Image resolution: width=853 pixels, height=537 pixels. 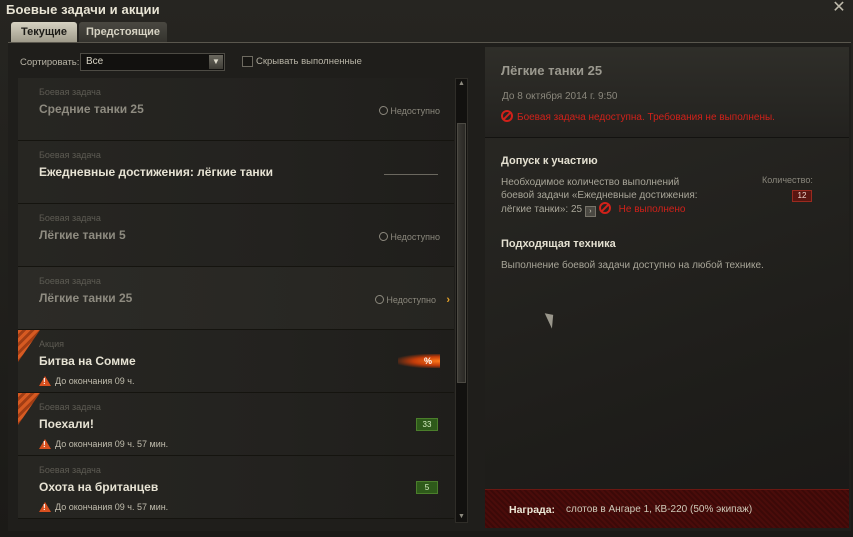 What do you see at coordinates (50, 62) in the screenshot?
I see `sort-label: Сортировать:` at bounding box center [50, 62].